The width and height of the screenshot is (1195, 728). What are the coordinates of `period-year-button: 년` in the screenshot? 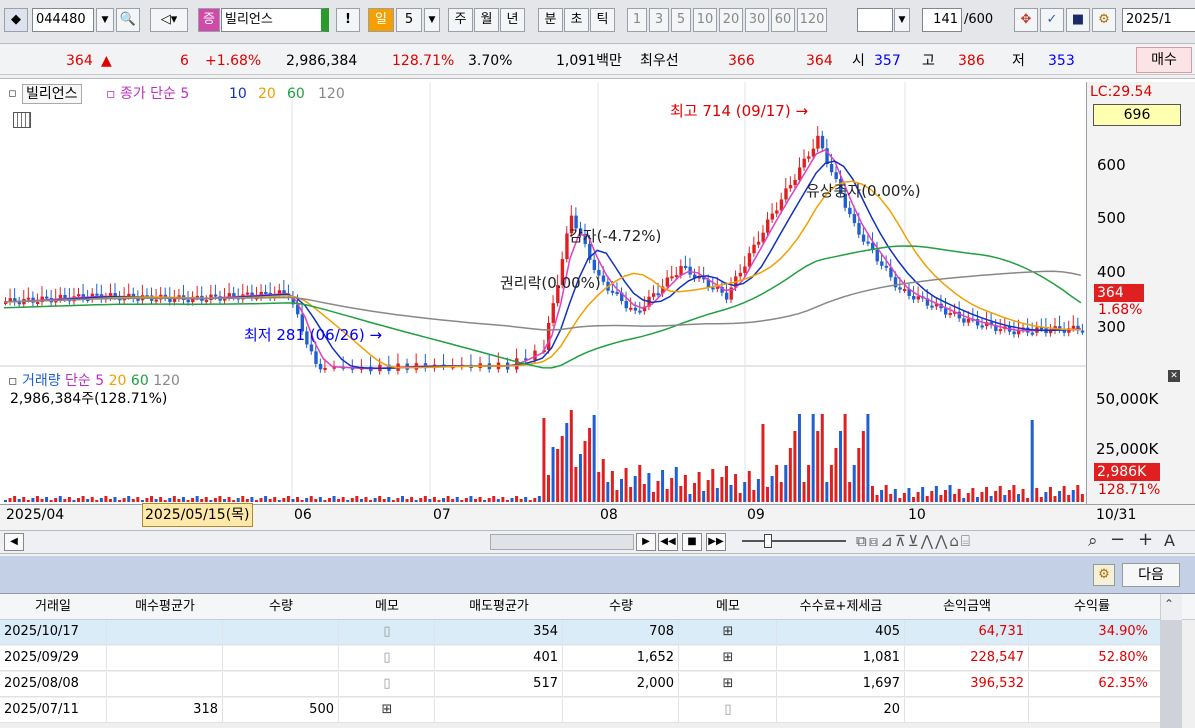 It's located at (512, 20).